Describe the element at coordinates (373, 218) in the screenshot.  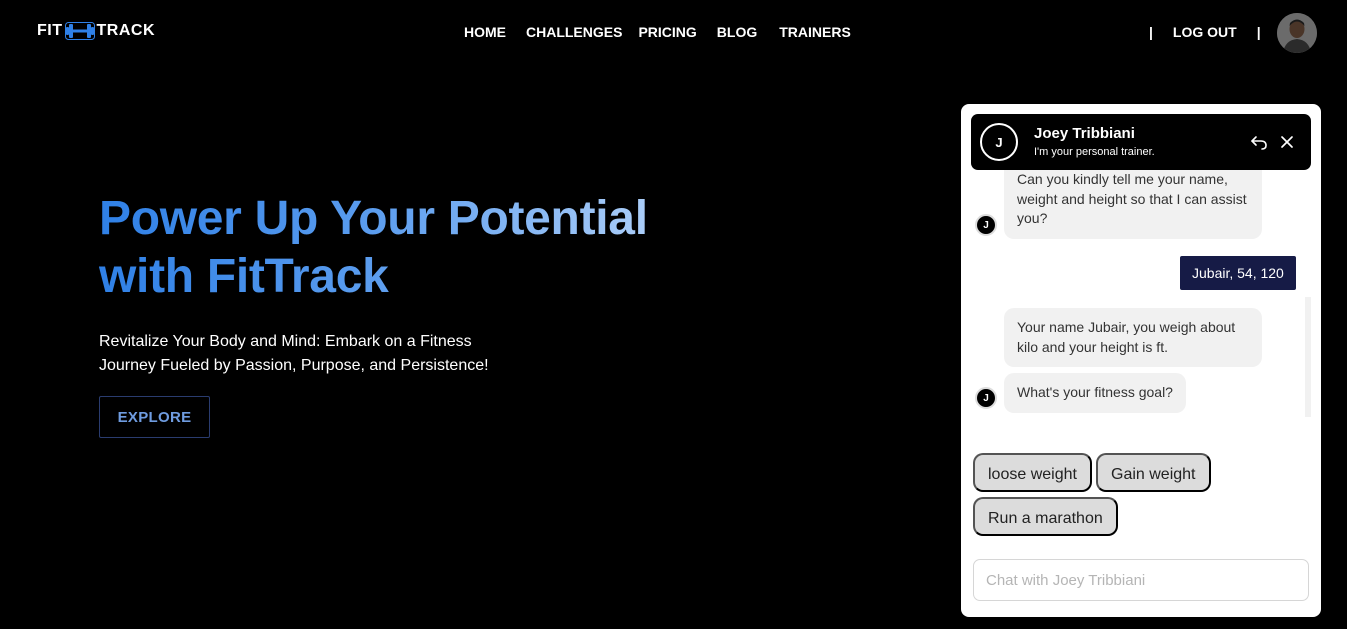
I see `hero-title-line1: Power Up Your Potential` at that location.